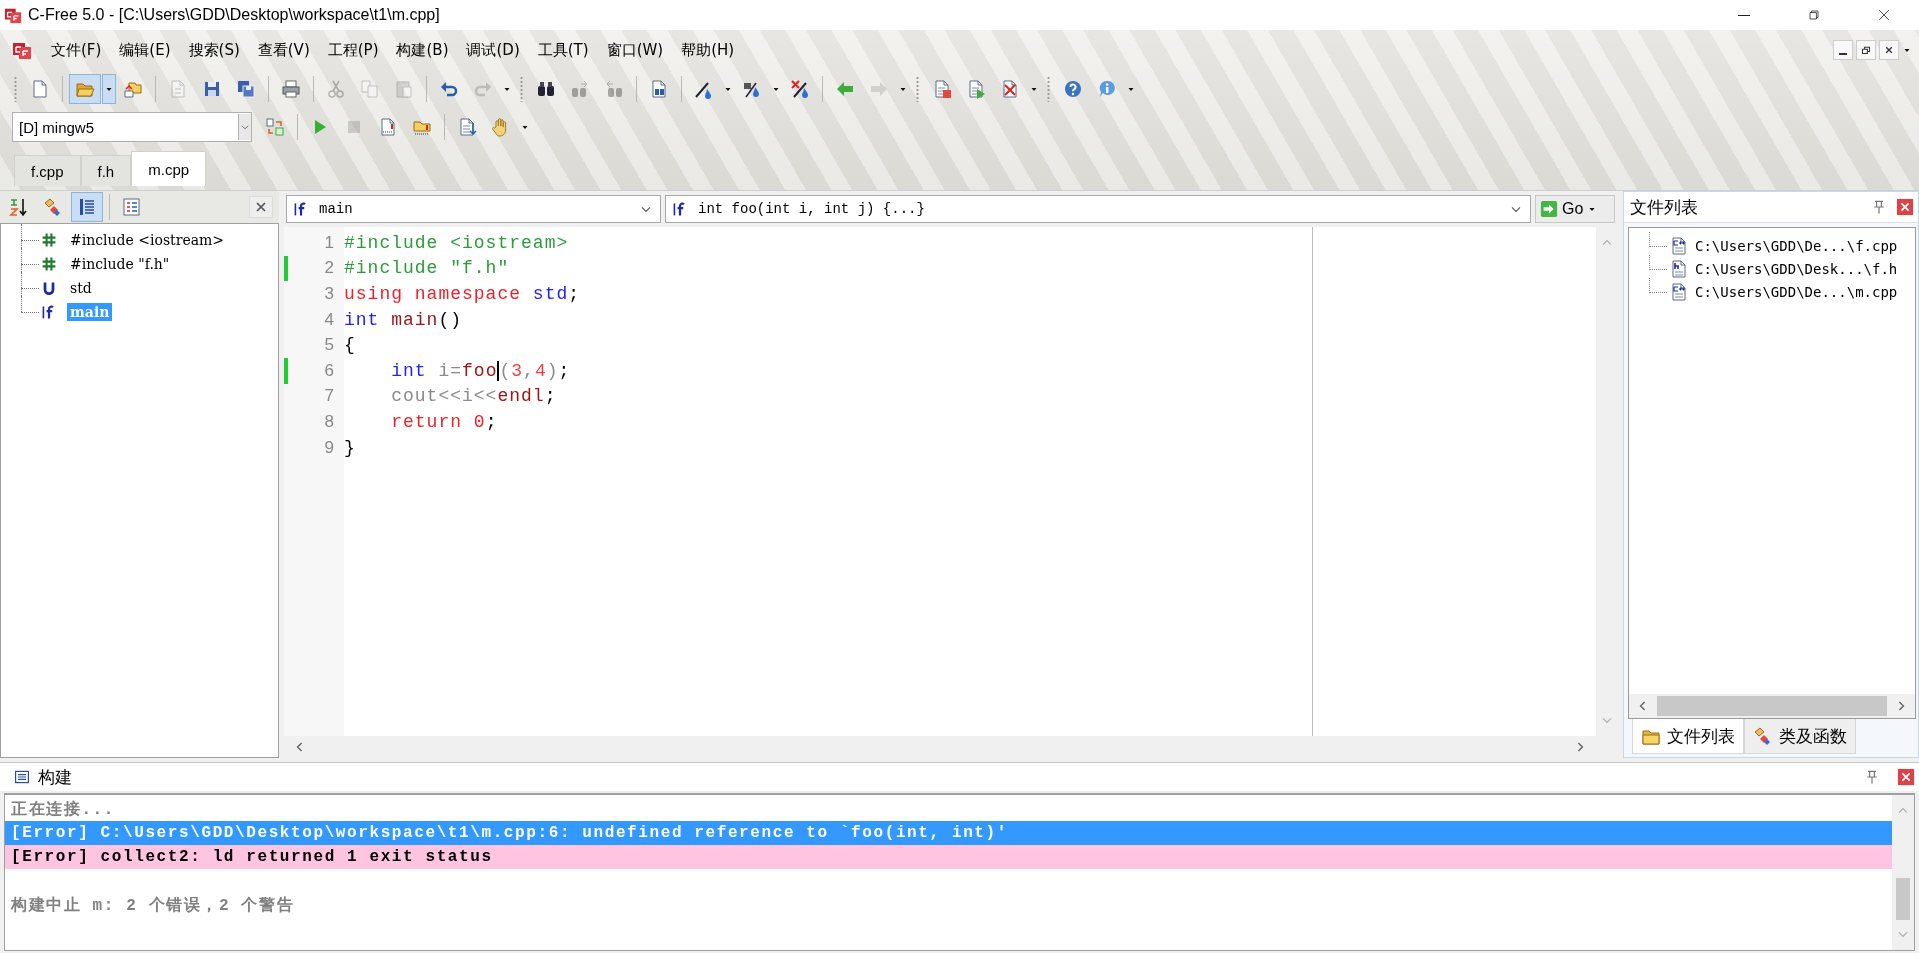  Describe the element at coordinates (879, 89) in the screenshot. I see `right-arrow-icon` at that location.